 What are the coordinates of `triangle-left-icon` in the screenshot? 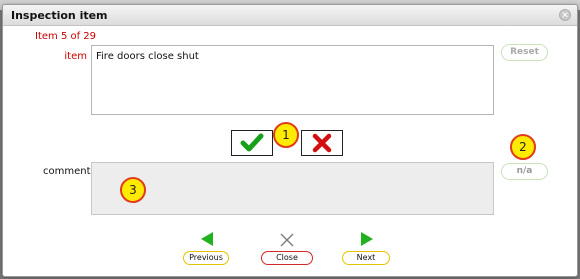 It's located at (207, 239).